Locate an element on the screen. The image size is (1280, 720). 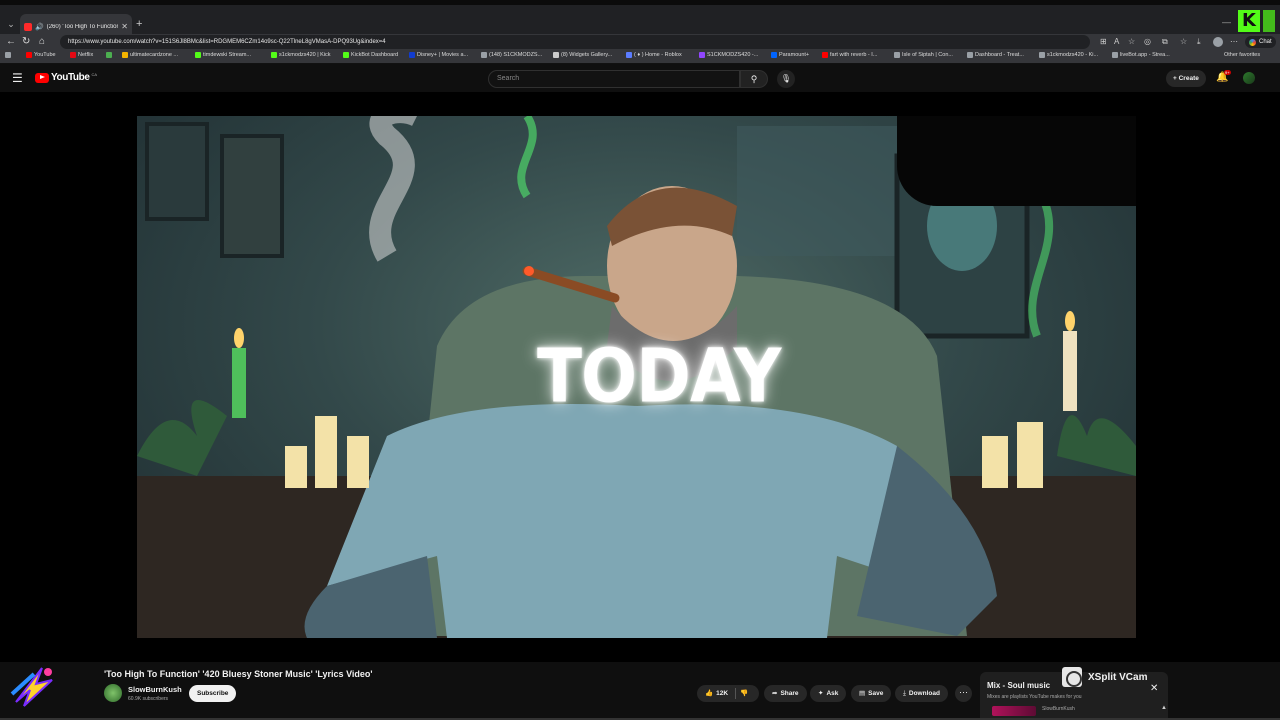
ask-button: ✦ Ask is located at coordinates (828, 693).